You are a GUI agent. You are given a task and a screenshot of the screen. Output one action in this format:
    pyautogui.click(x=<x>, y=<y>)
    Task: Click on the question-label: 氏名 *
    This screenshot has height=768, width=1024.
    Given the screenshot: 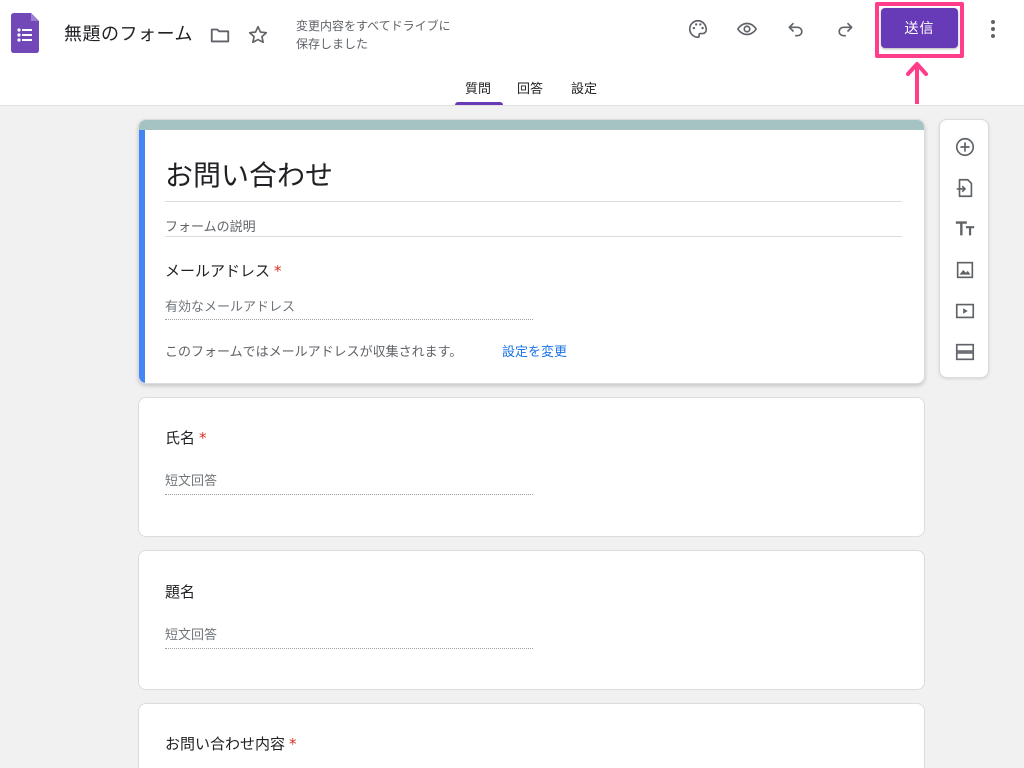 What is the action you would take?
    pyautogui.click(x=186, y=438)
    